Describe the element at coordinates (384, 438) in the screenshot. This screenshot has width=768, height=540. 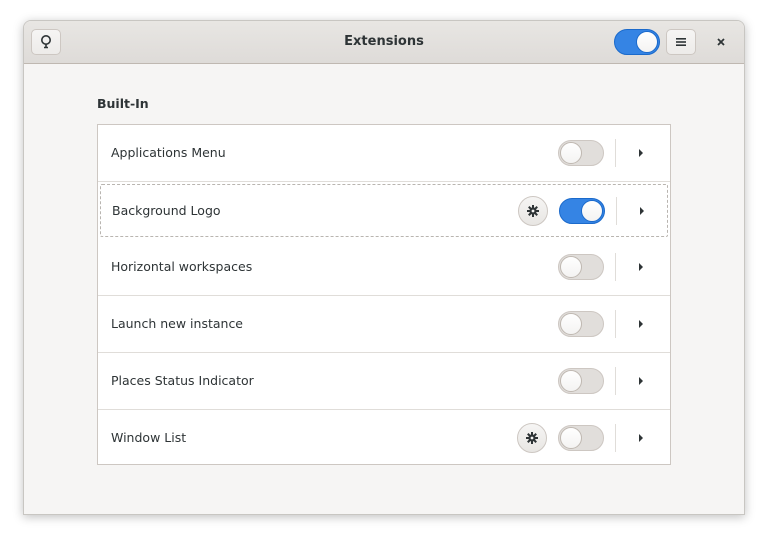
I see `extension-row-window-list: Window List` at that location.